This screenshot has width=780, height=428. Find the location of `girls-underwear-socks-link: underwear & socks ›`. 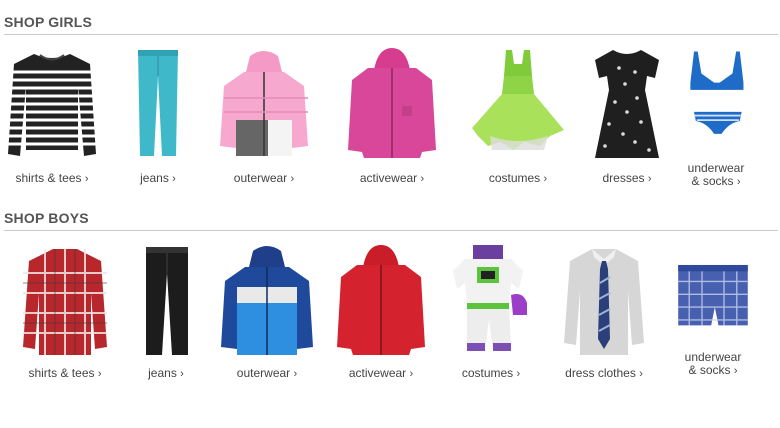

girls-underwear-socks-link: underwear & socks › is located at coordinates (716, 117).